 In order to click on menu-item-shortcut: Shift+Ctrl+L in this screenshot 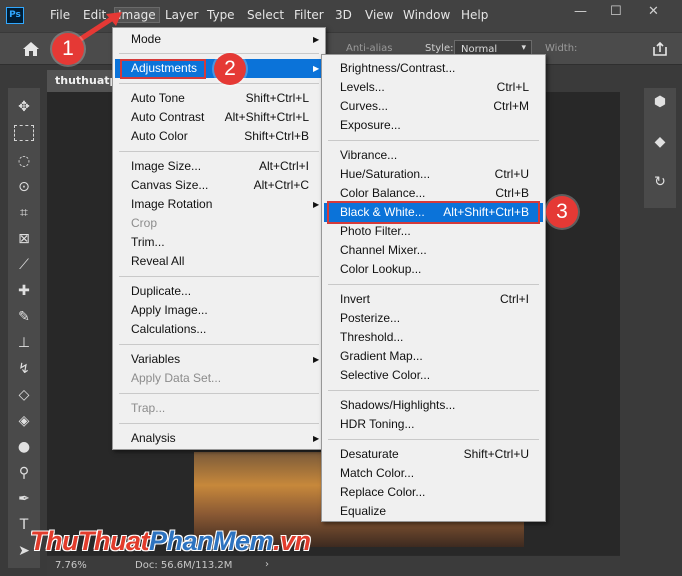, I will do `click(277, 98)`.